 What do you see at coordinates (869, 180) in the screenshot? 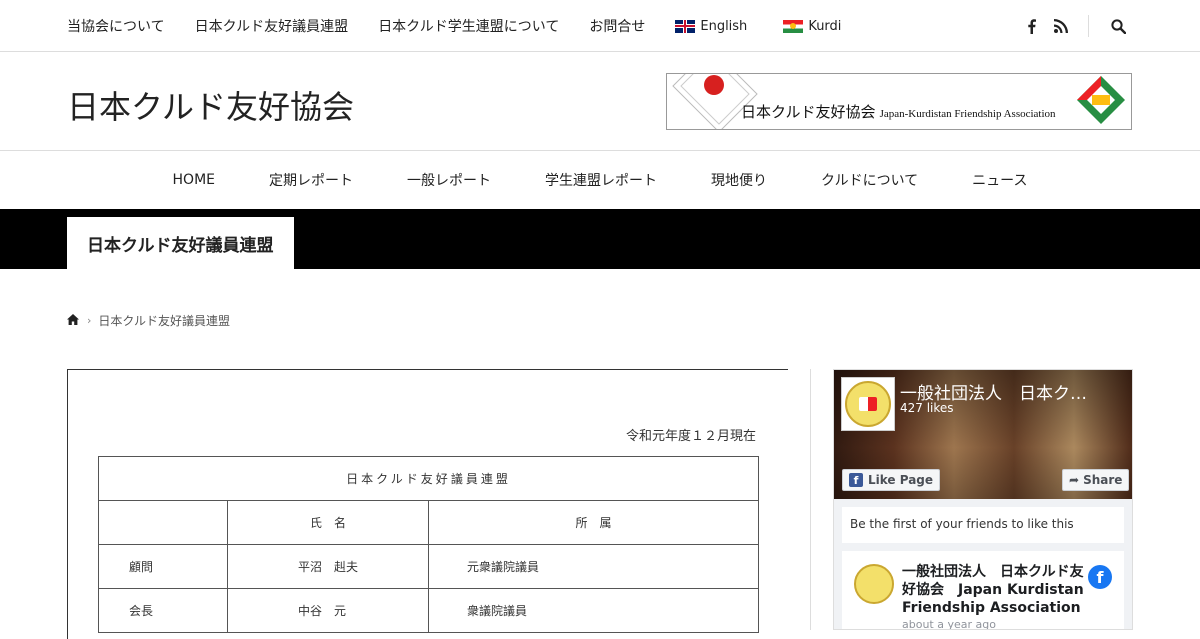
I see `nav-item-about-kurds: クルドについて` at bounding box center [869, 180].